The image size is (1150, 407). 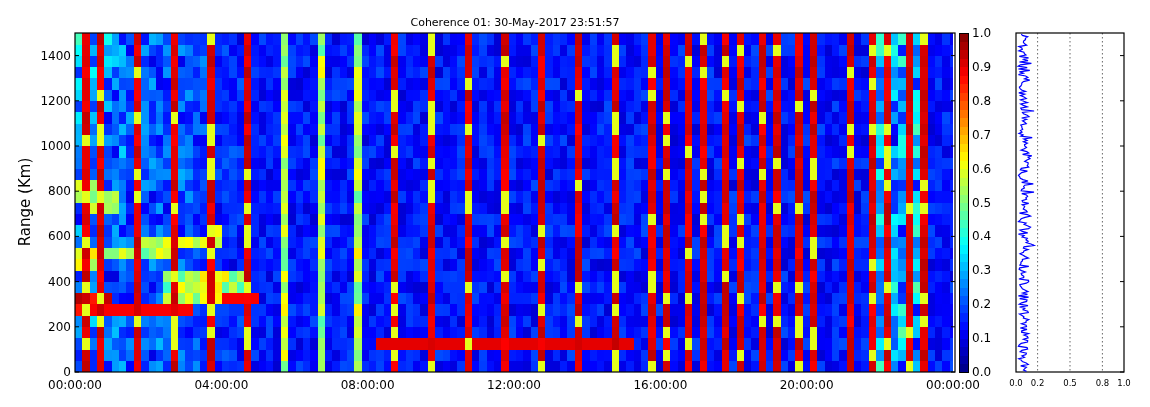 What do you see at coordinates (59, 191) in the screenshot?
I see `tick-label: 800` at bounding box center [59, 191].